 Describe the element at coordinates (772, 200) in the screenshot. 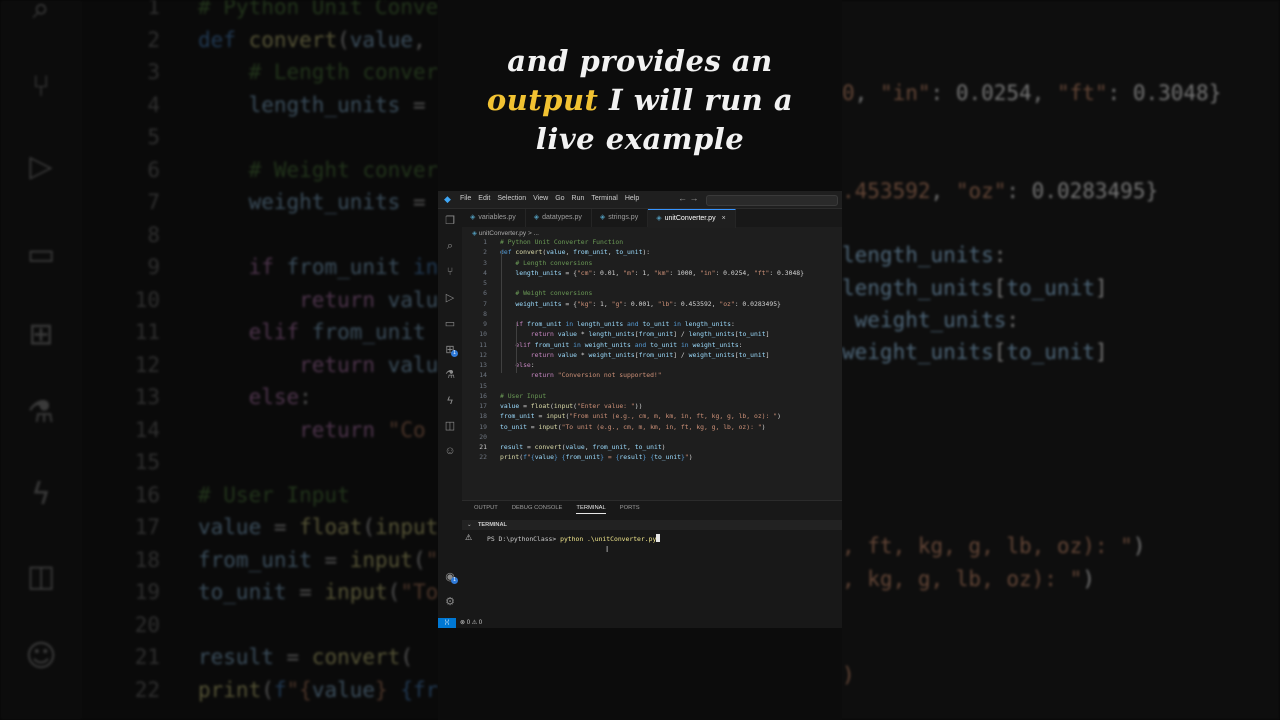

I see `command-center-search` at that location.